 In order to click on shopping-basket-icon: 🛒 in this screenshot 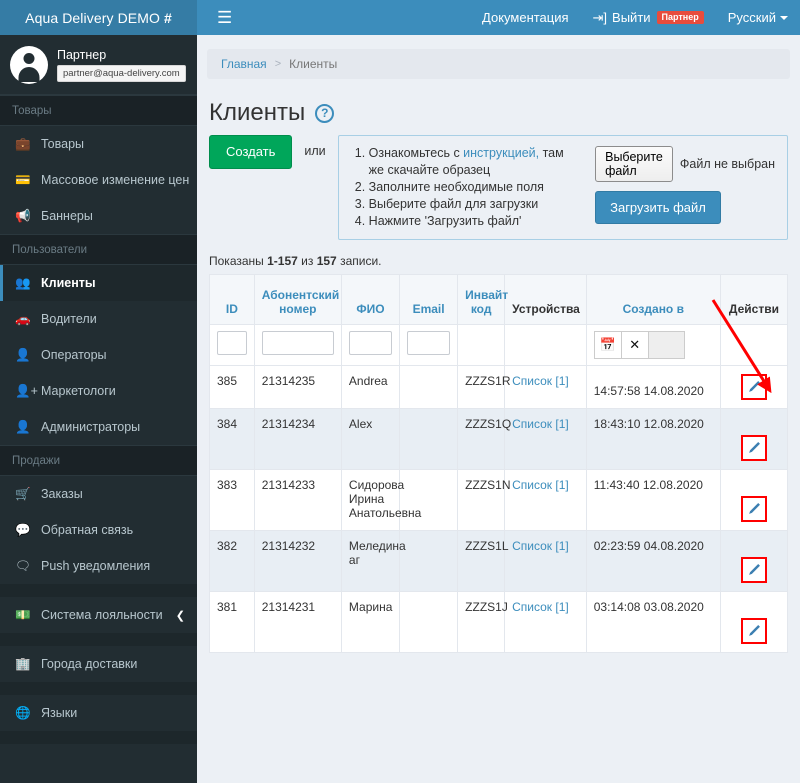, I will do `click(23, 493)`.